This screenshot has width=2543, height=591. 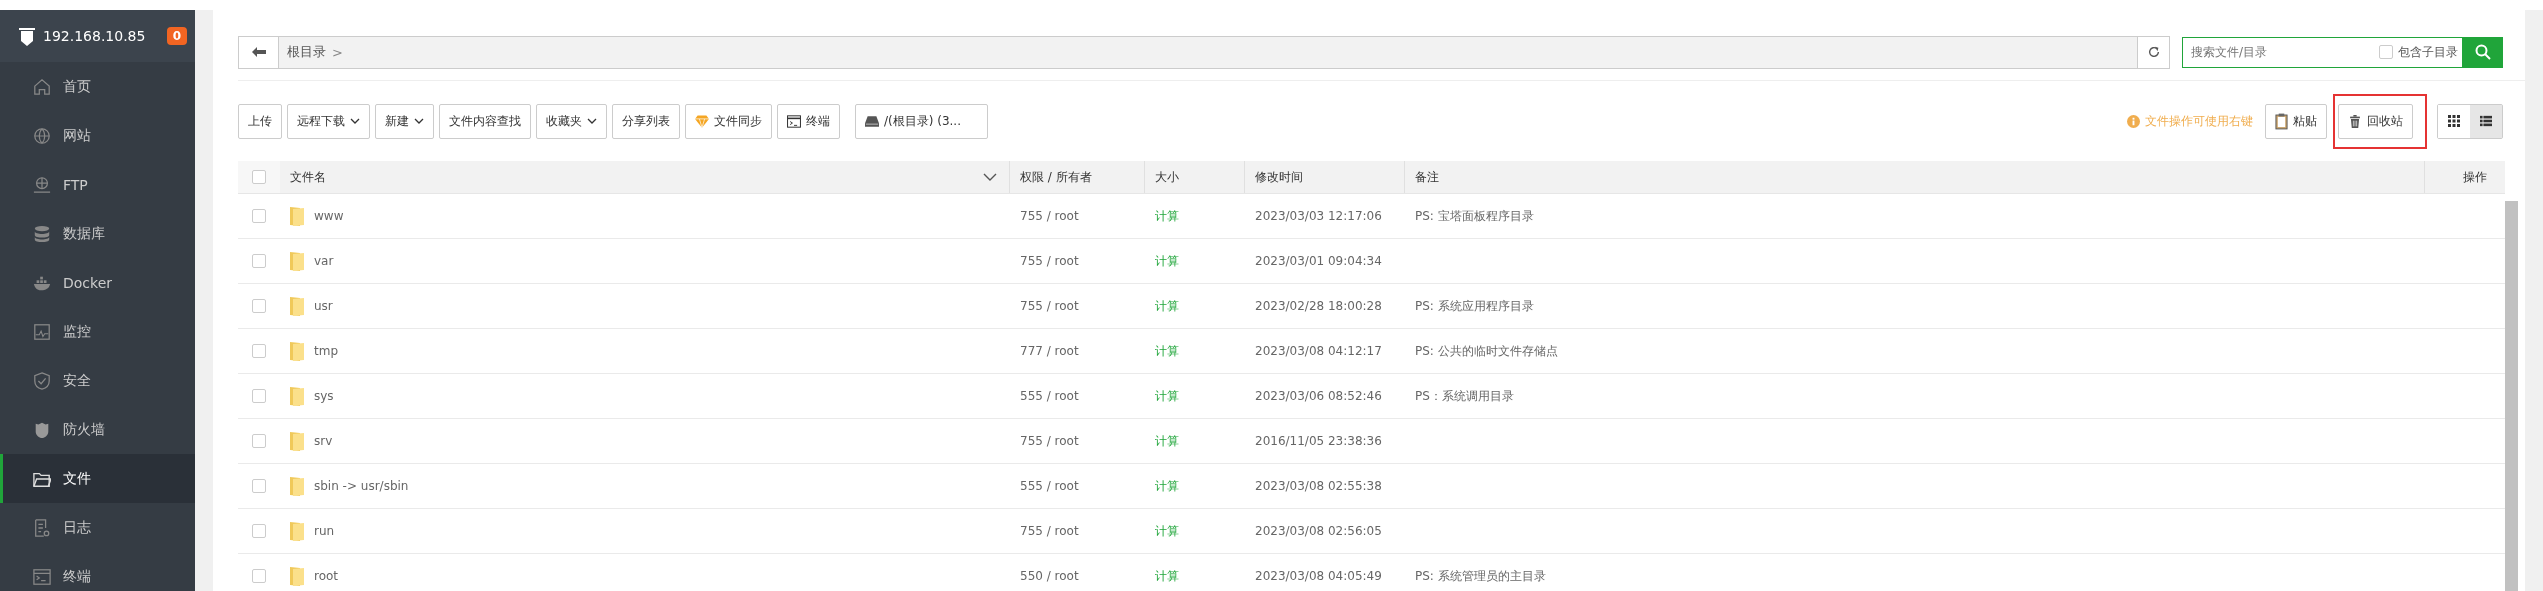 I want to click on hint-text: 文件操作可使用右键, so click(x=2199, y=121).